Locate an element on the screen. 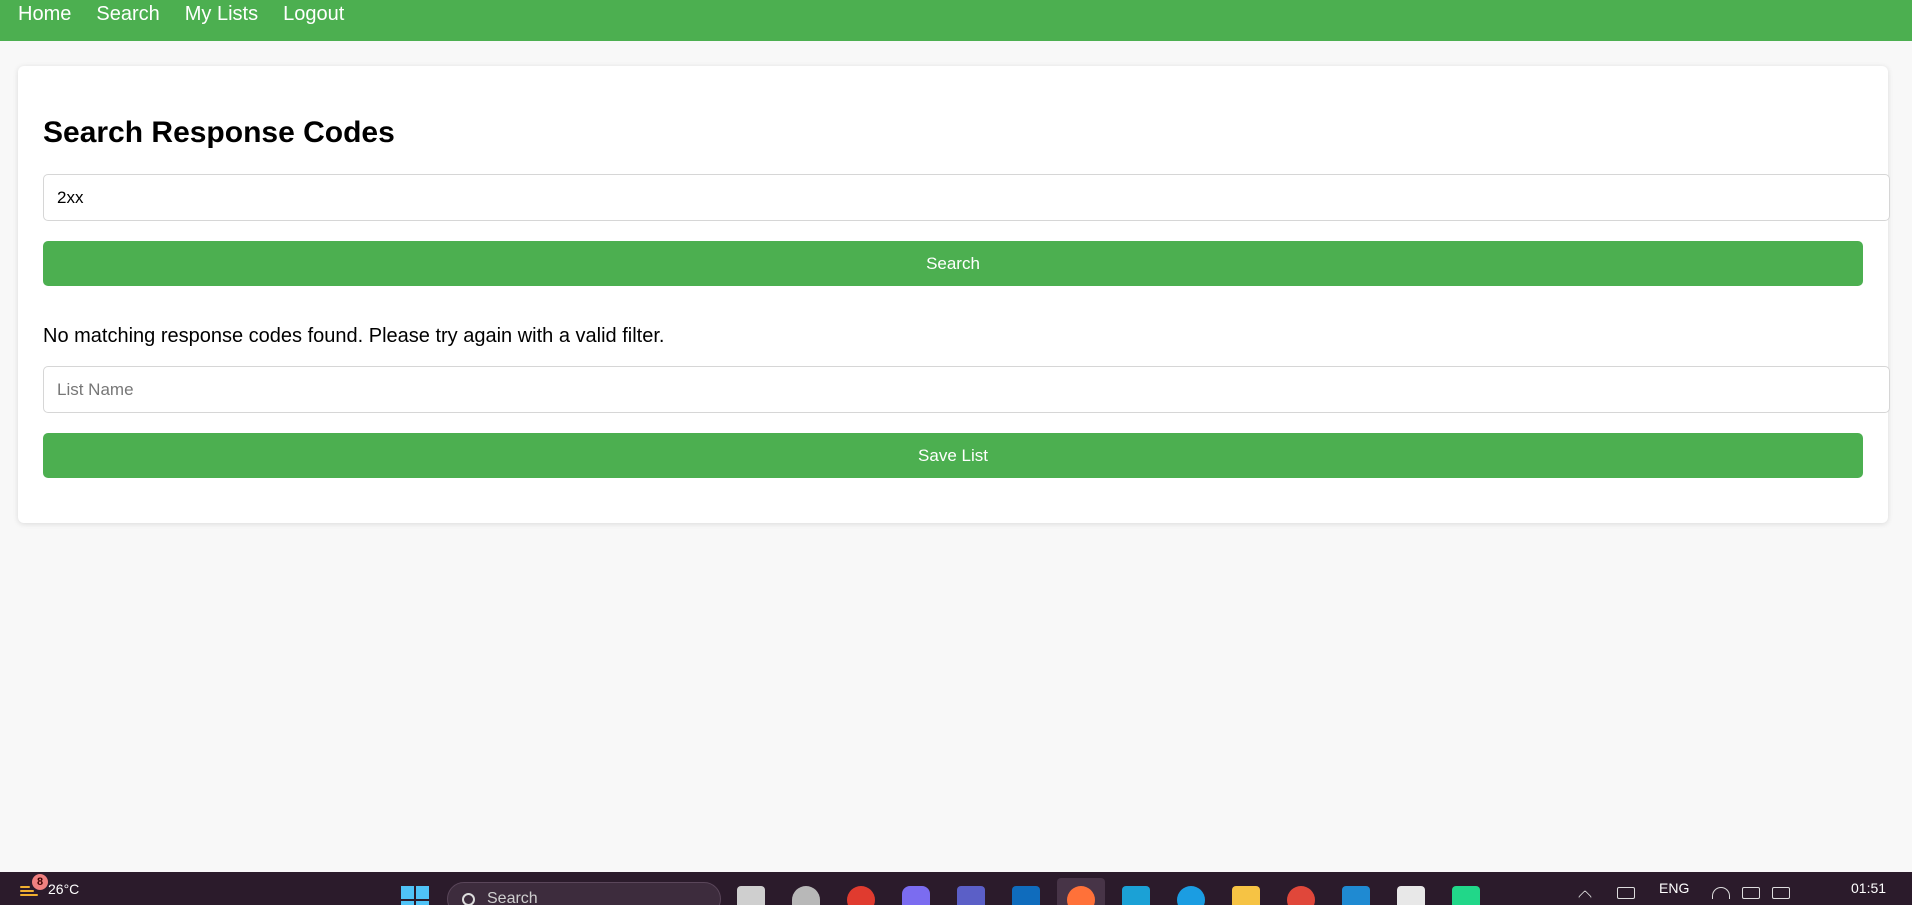  search-button: Search is located at coordinates (953, 263).